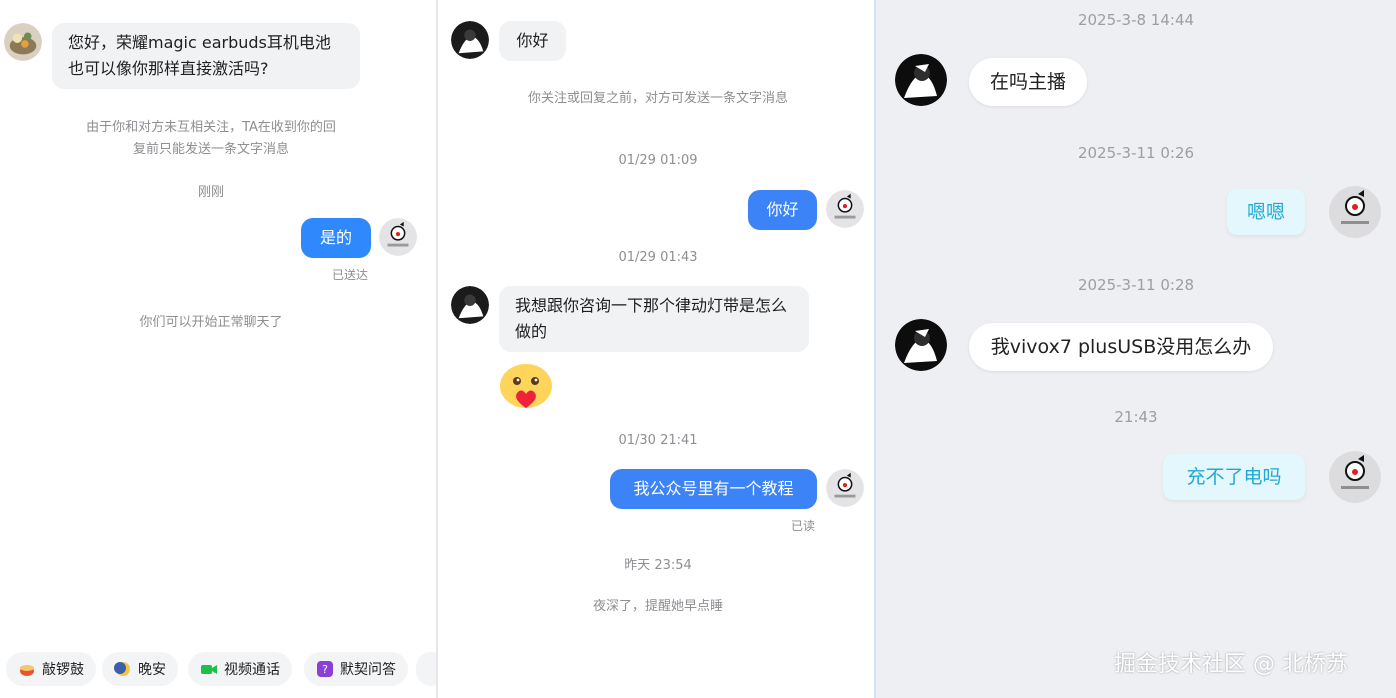 This screenshot has width=1396, height=698. I want to click on outgoing-message-bubble: 充不了电吗, so click(1234, 477).